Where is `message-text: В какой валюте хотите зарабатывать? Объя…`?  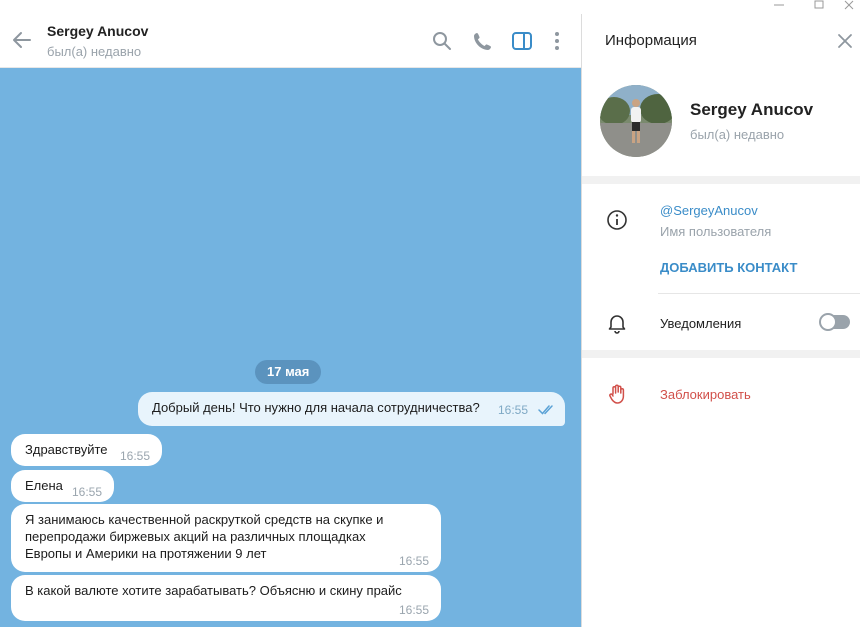
message-text: В какой валюте хотите зарабатывать? Объя… is located at coordinates (213, 590).